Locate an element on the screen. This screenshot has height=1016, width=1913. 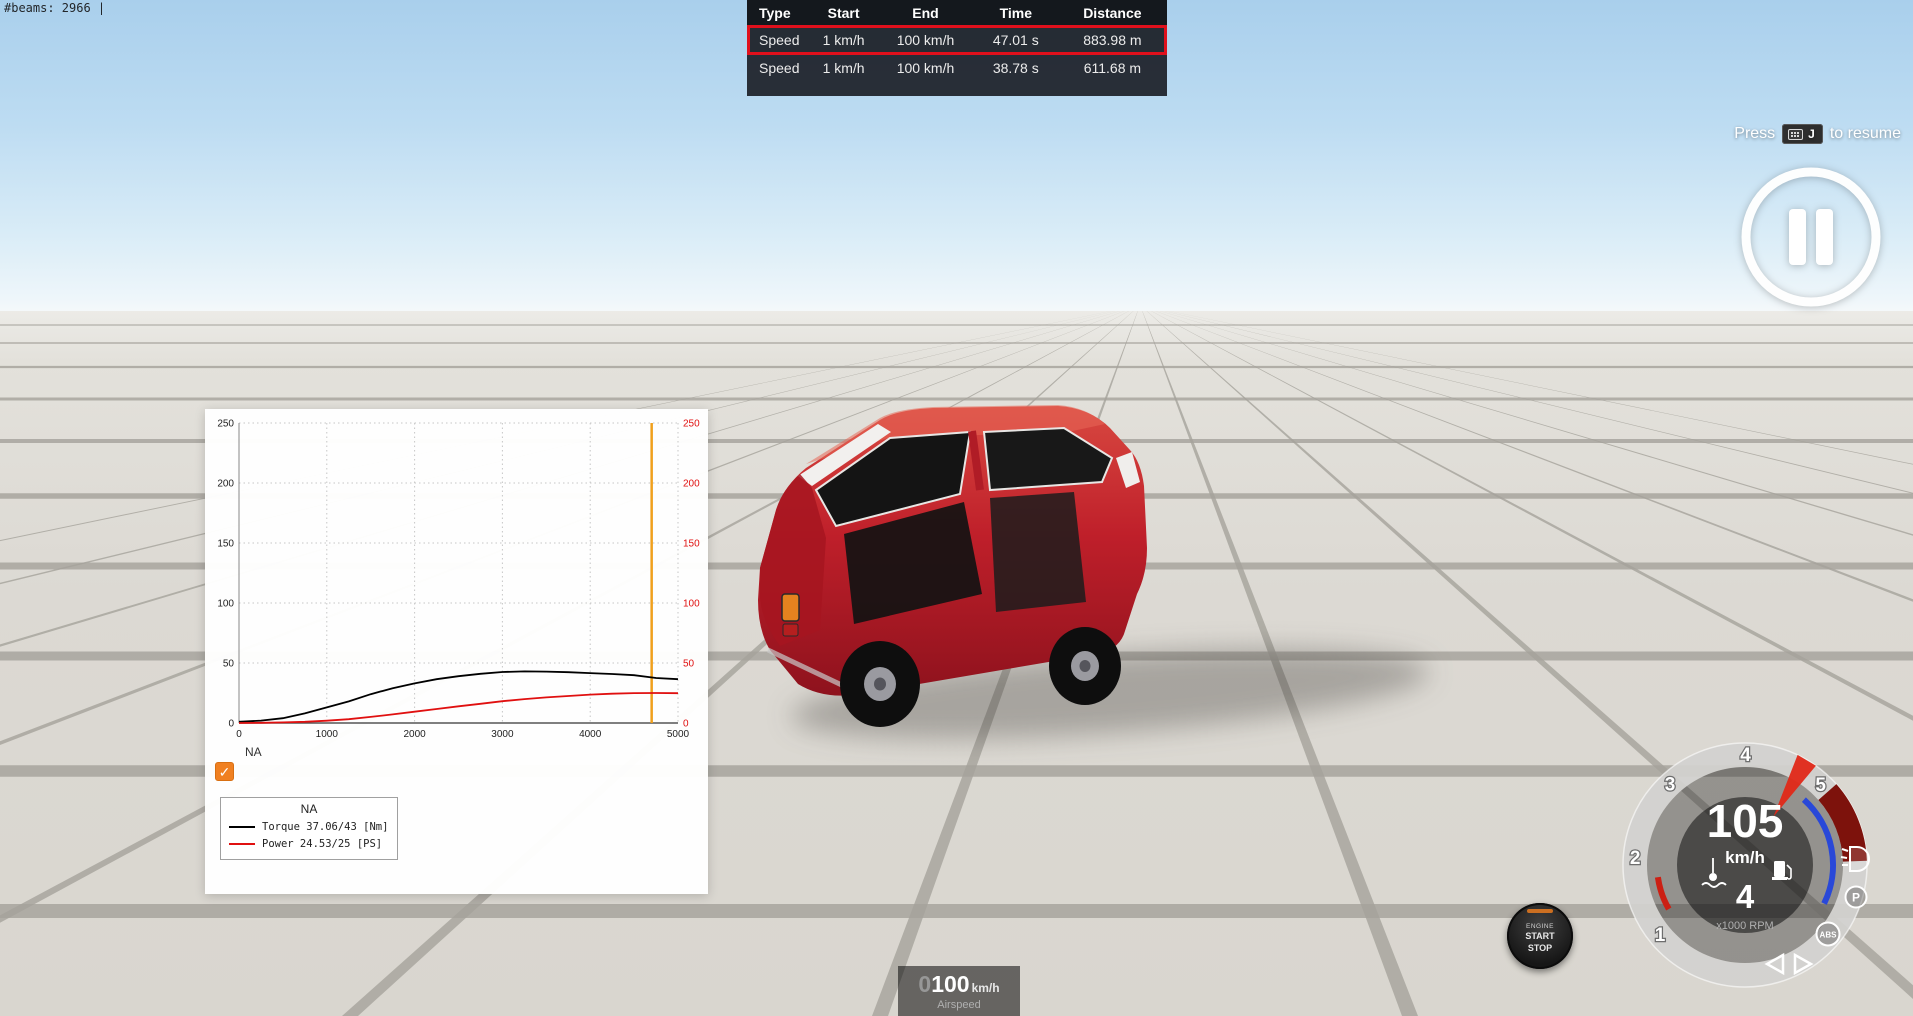
svg-text: 2000 is located at coordinates (414, 734).